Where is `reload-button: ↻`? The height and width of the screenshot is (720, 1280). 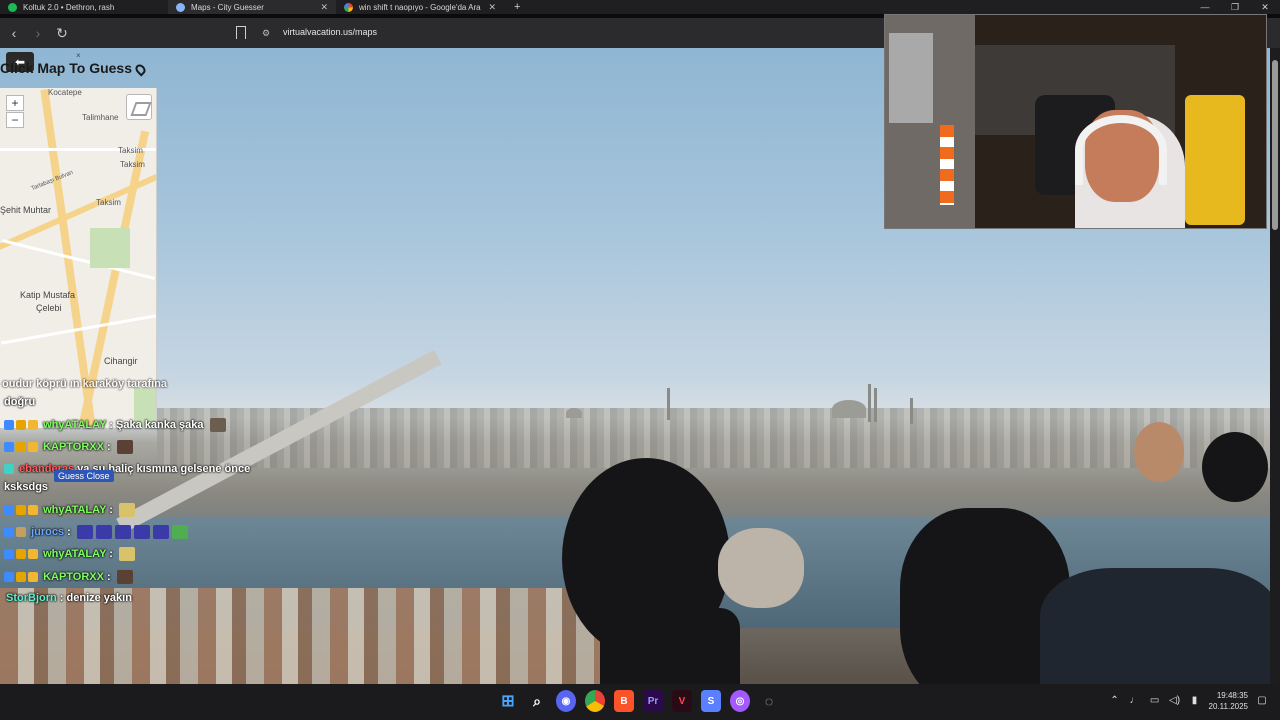 reload-button: ↻ is located at coordinates (62, 33).